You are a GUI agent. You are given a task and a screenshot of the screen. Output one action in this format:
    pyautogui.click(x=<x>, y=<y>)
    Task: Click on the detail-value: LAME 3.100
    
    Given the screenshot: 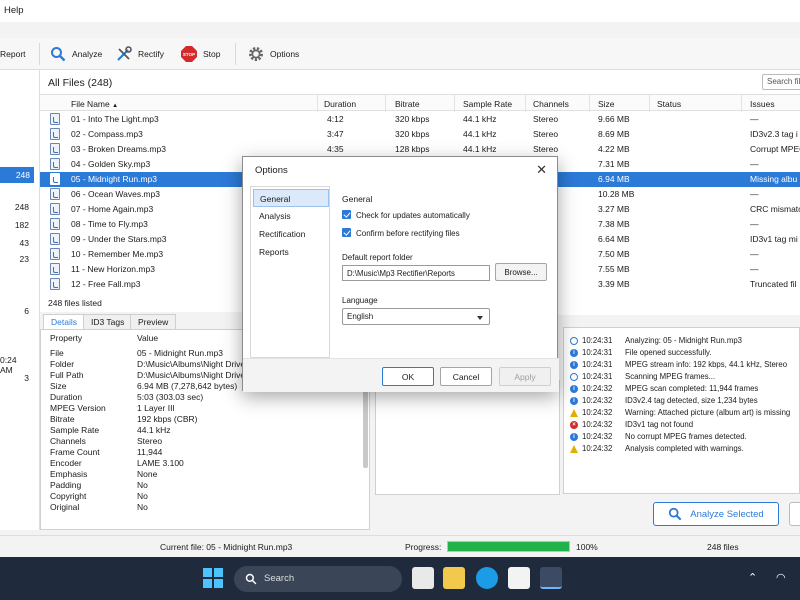 What is the action you would take?
    pyautogui.click(x=160, y=463)
    